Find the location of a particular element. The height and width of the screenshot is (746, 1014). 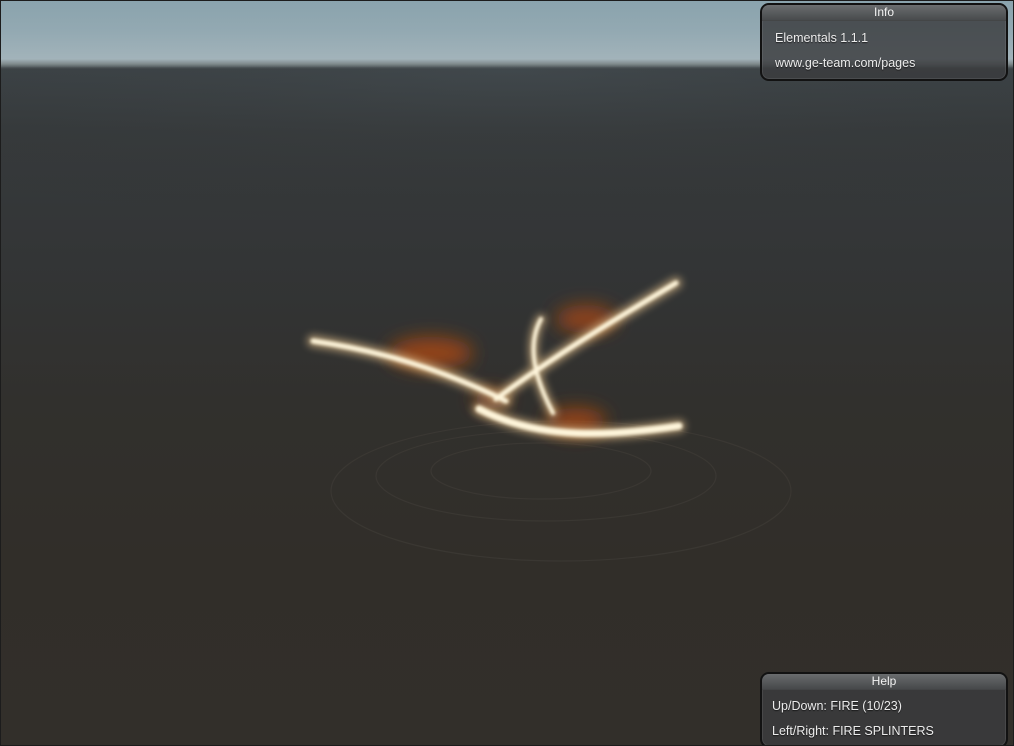

help-left-right: Left/Right: FIRE SPLINTERS is located at coordinates (853, 731).